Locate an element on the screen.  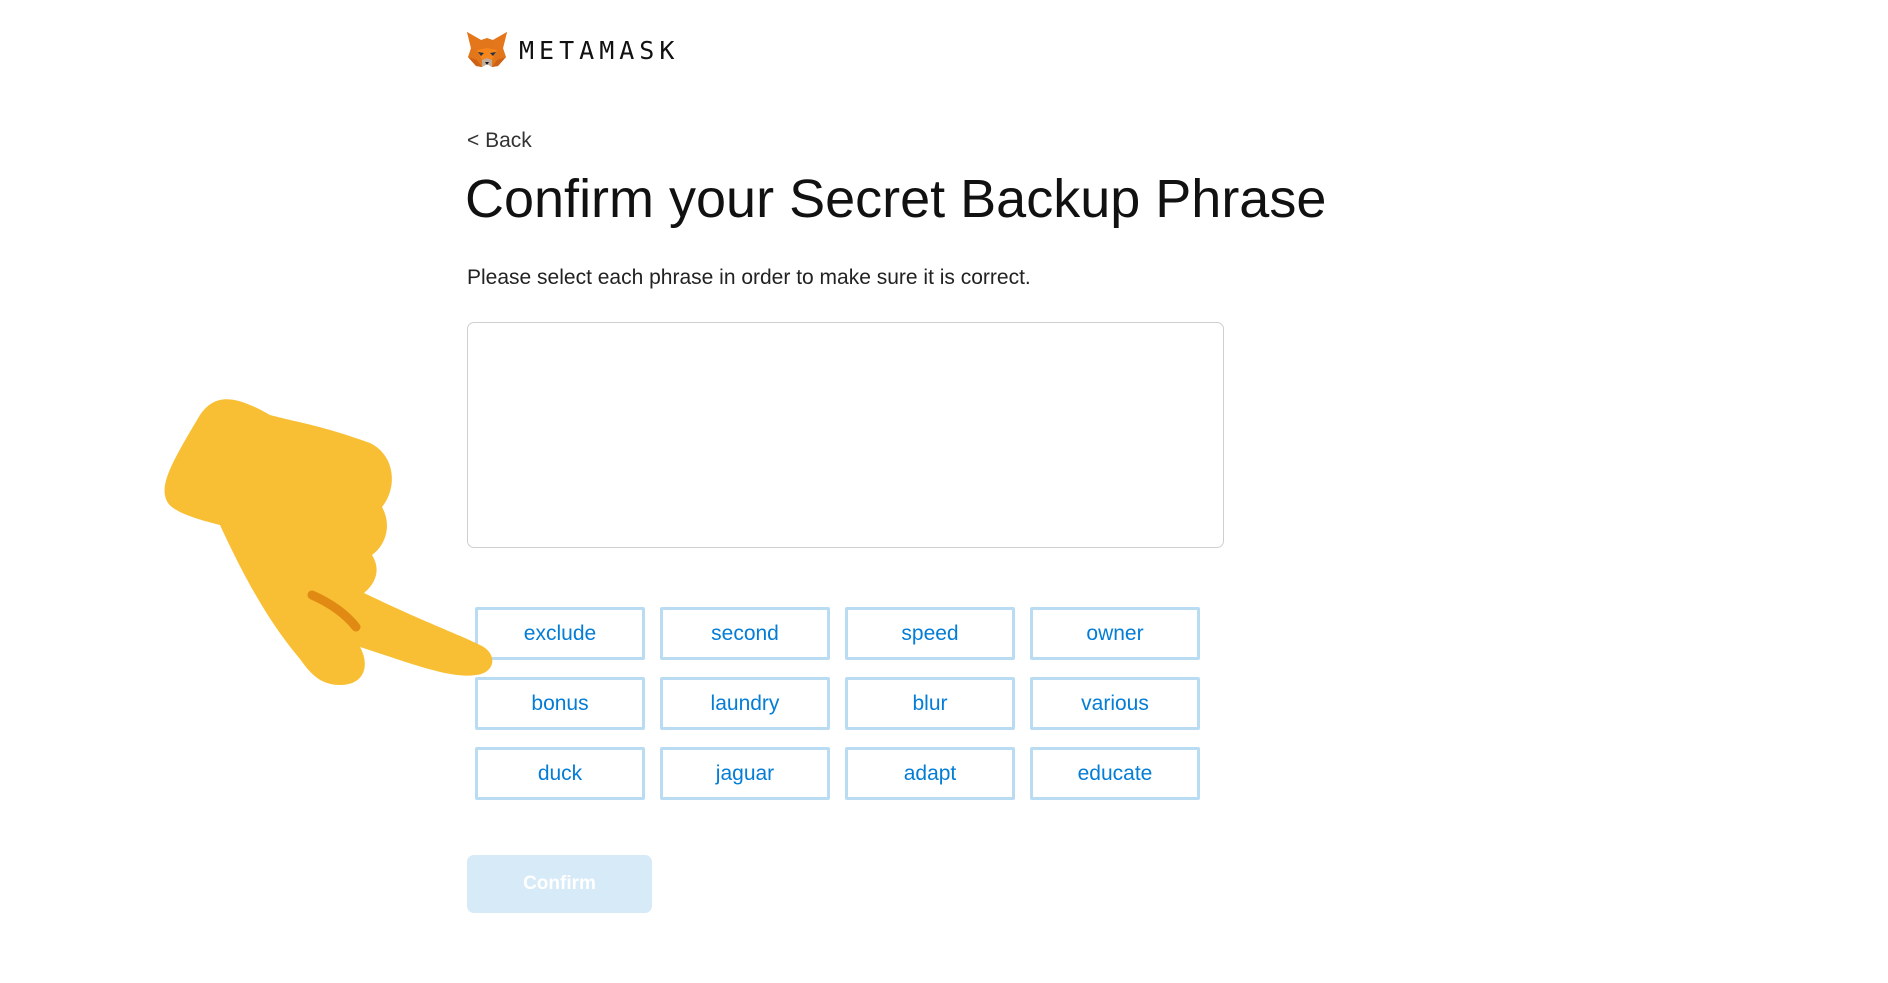
word-button-jaguar: jaguar is located at coordinates (745, 773).